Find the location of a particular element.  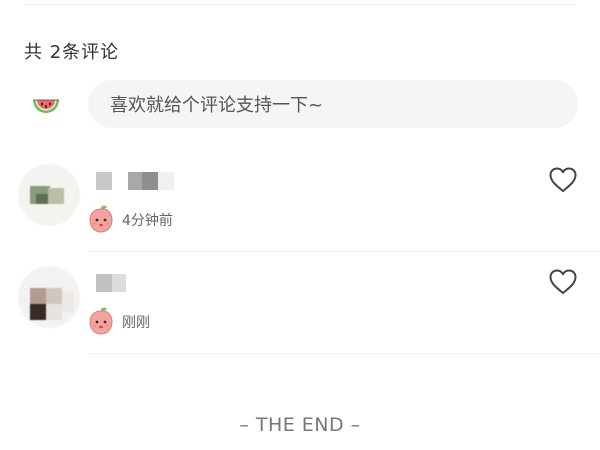

comment-input-placeholder: 喜欢就给个评论支持一下~ is located at coordinates (217, 105).